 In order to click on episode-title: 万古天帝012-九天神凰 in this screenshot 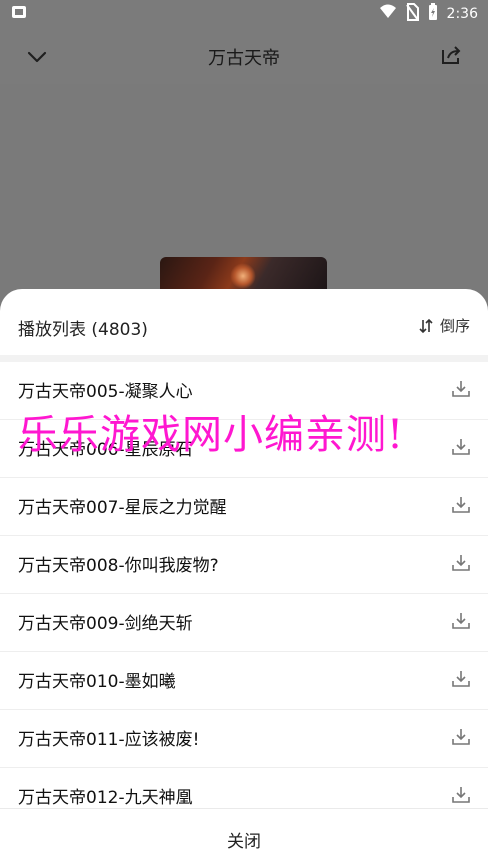, I will do `click(105, 798)`.